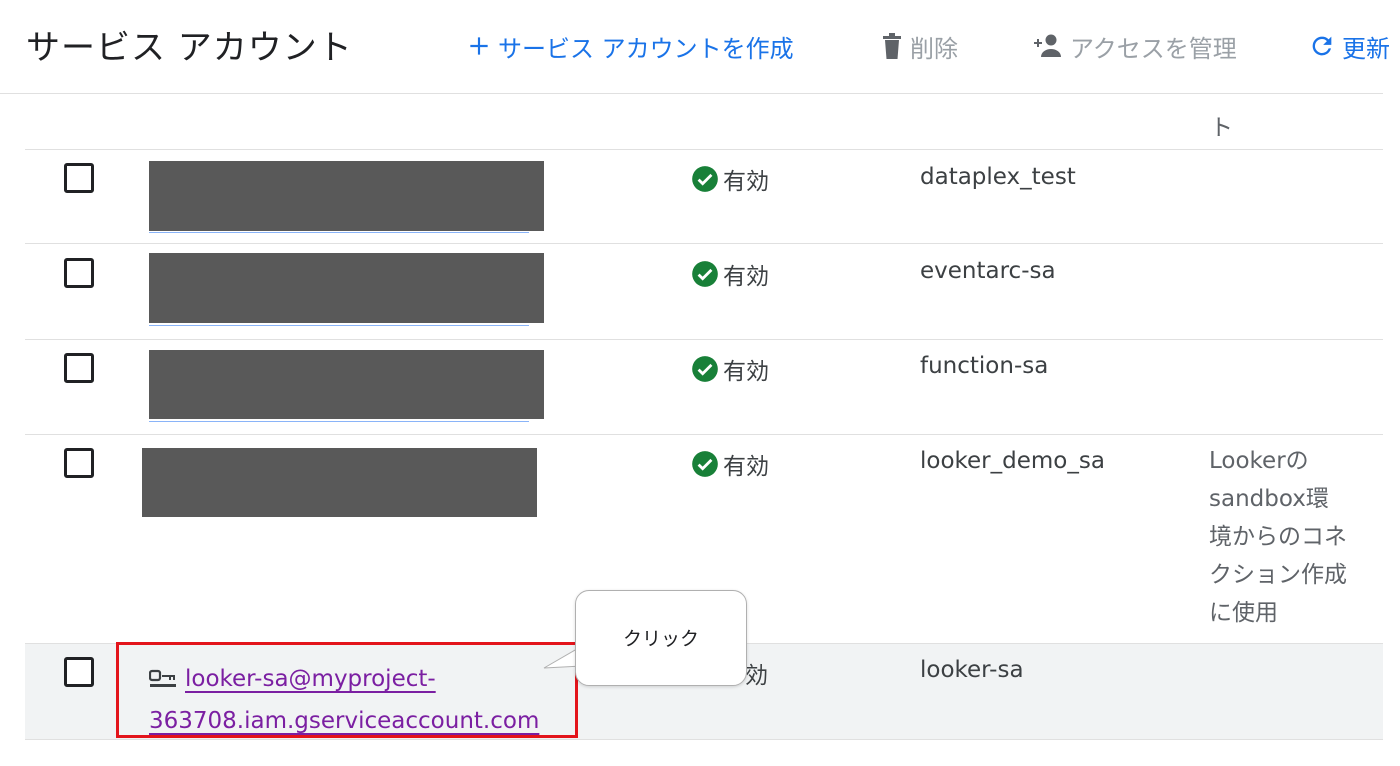  Describe the element at coordinates (972, 670) in the screenshot. I see `name-cell: looker-sa` at that location.